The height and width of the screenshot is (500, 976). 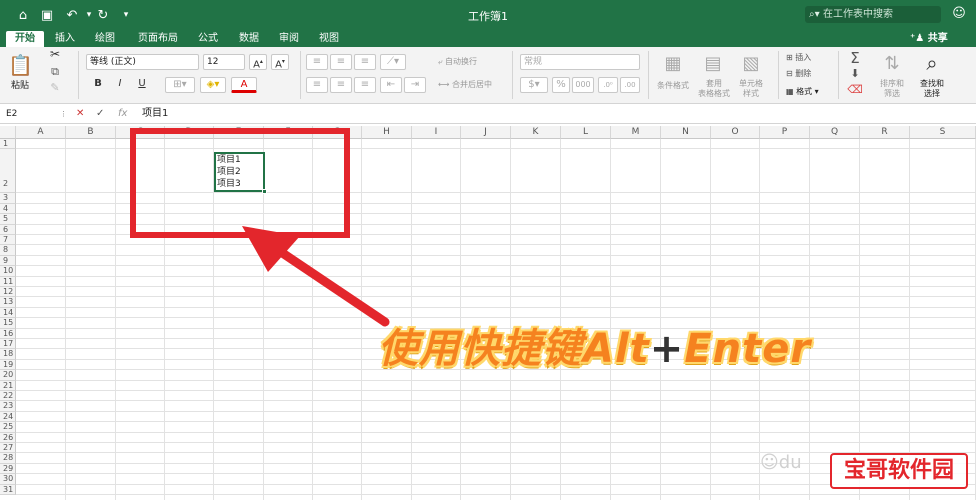 What do you see at coordinates (616, 349) in the screenshot?
I see `caption-alt: Alt` at bounding box center [616, 349].